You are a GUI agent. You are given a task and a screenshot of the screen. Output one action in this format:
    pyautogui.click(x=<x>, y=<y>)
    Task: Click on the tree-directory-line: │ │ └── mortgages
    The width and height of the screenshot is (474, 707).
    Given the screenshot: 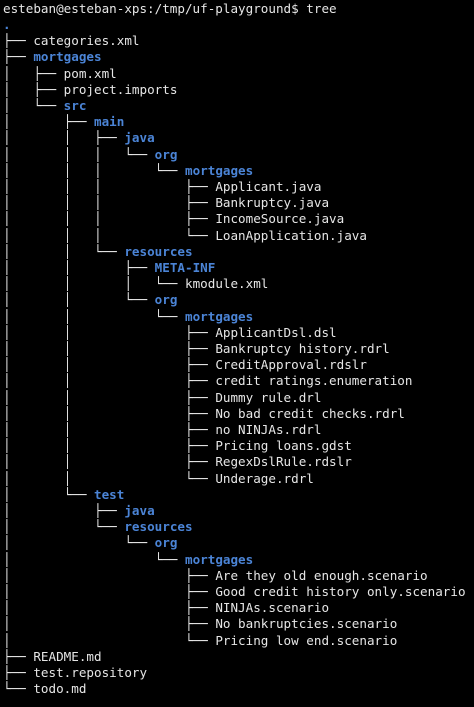 What is the action you would take?
    pyautogui.click(x=128, y=317)
    